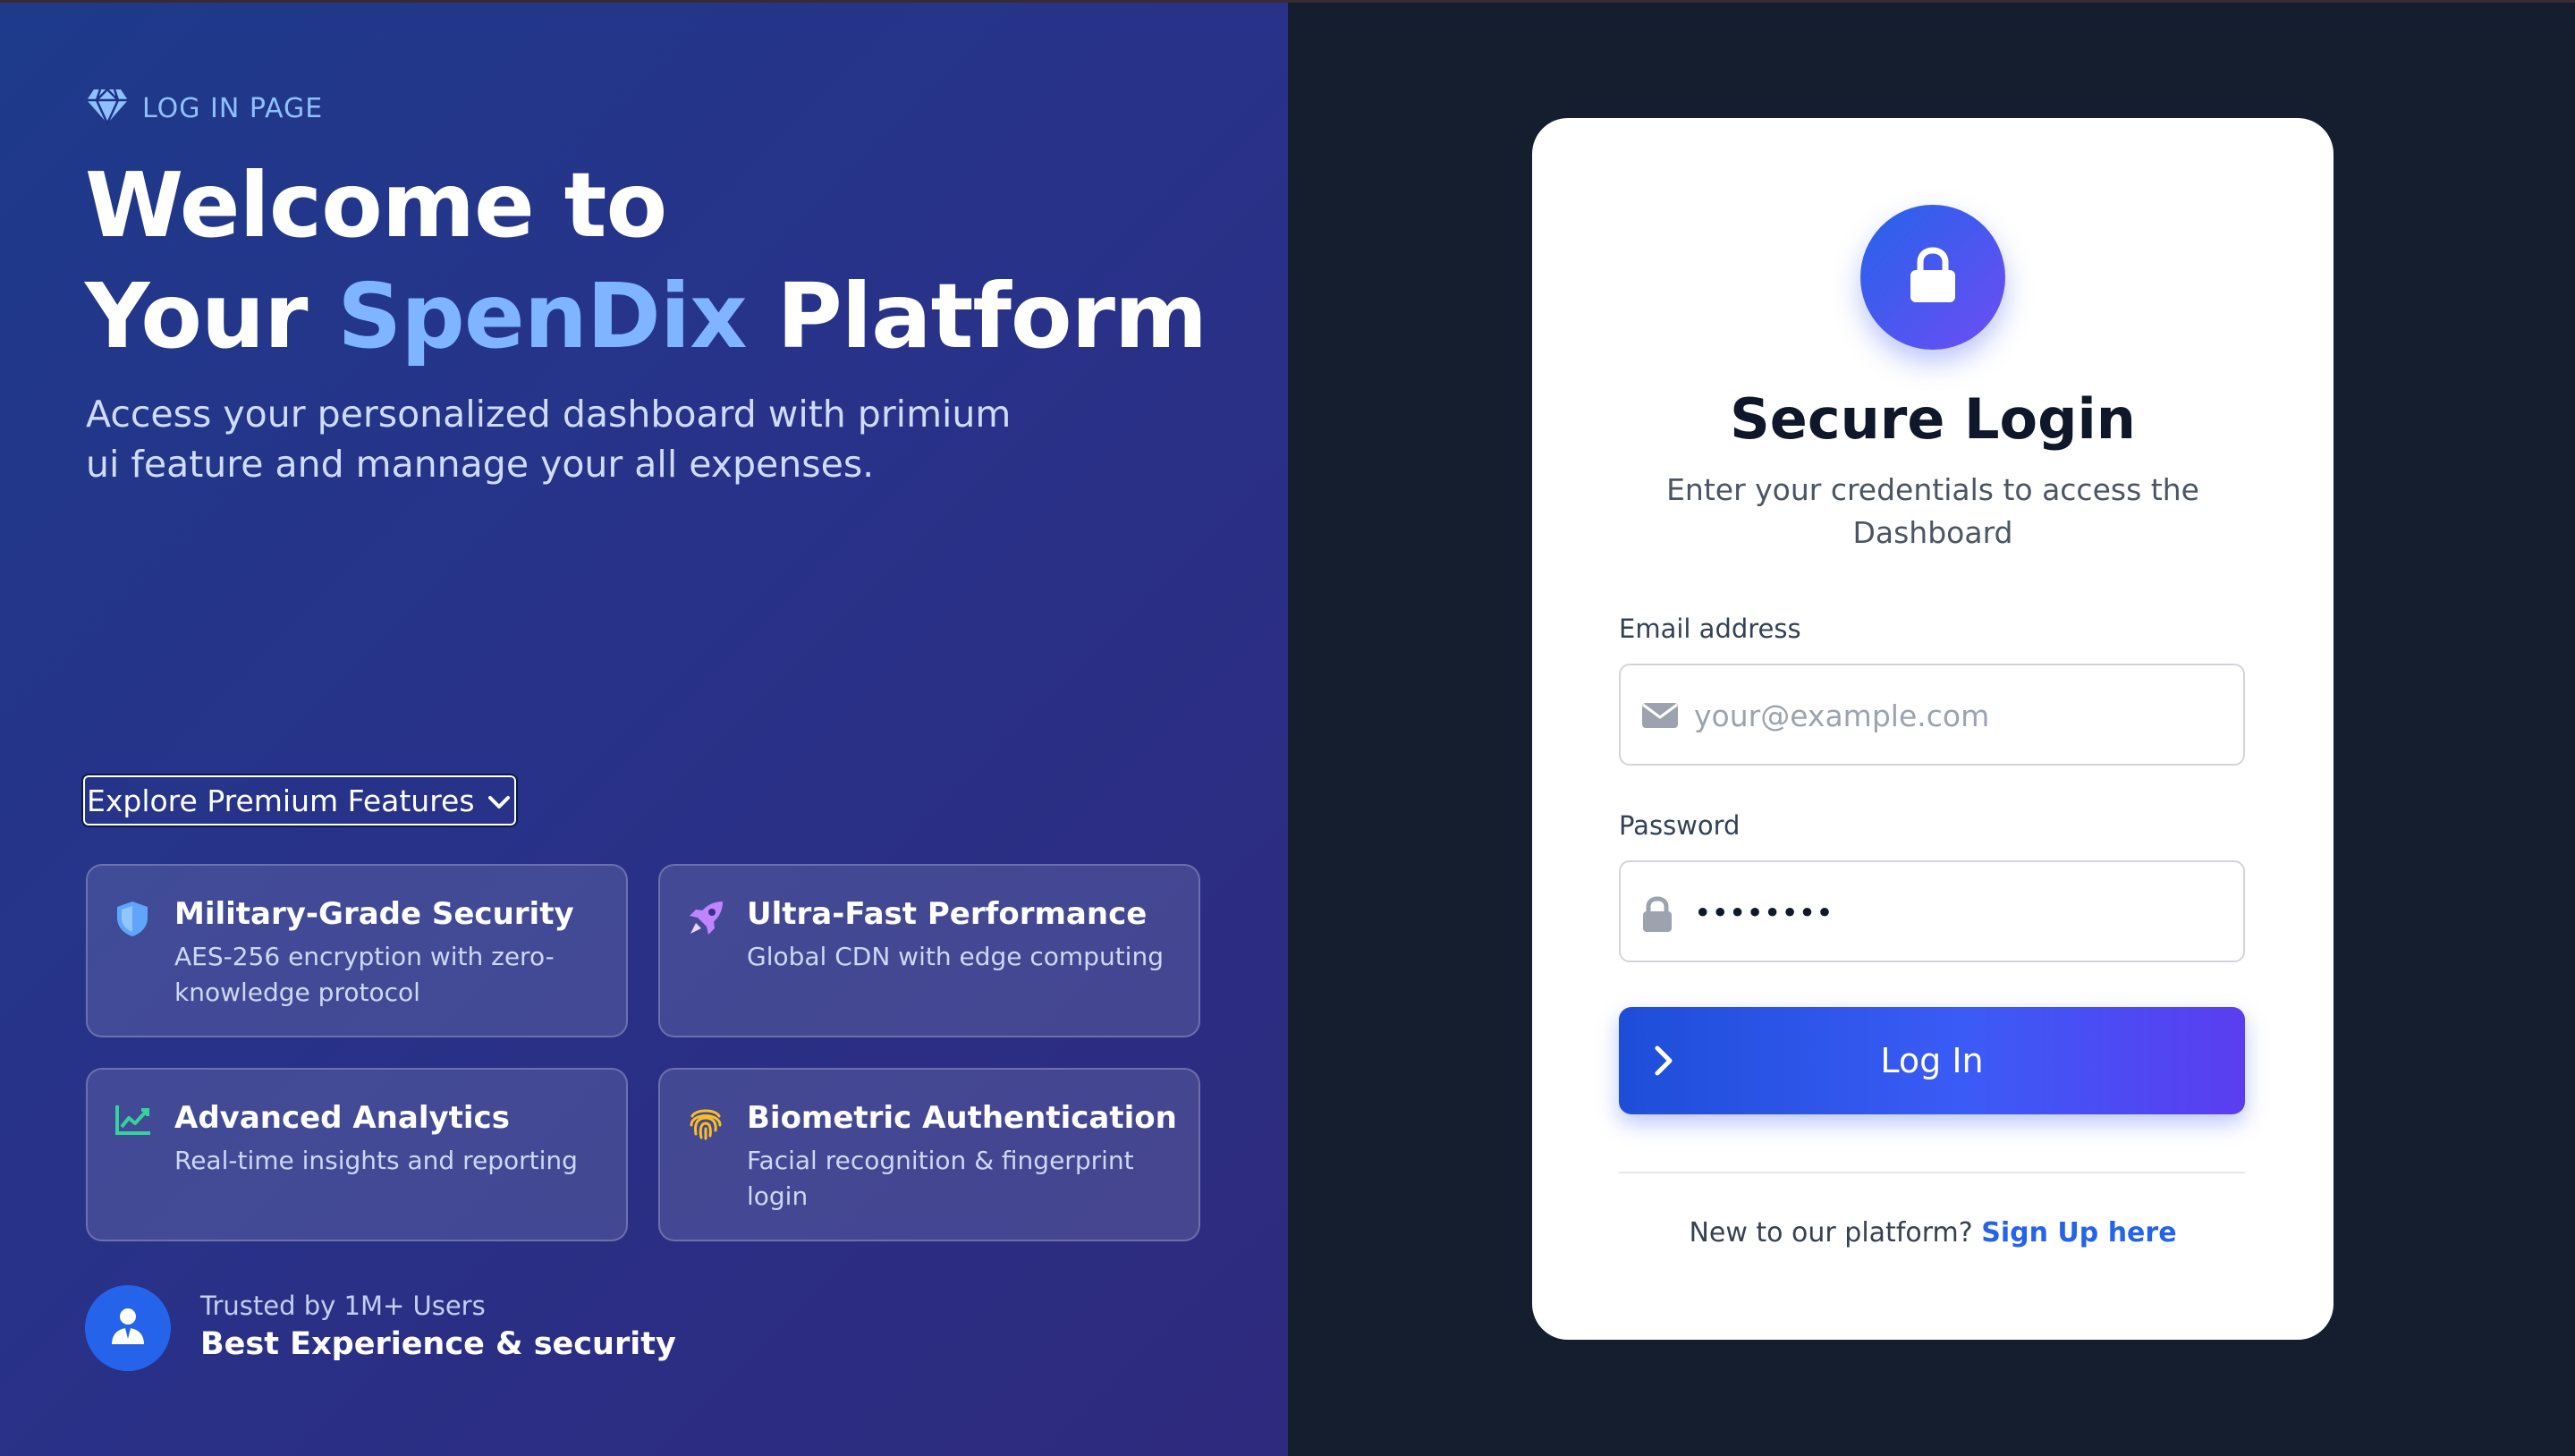  I want to click on chart-line-icon, so click(132, 1121).